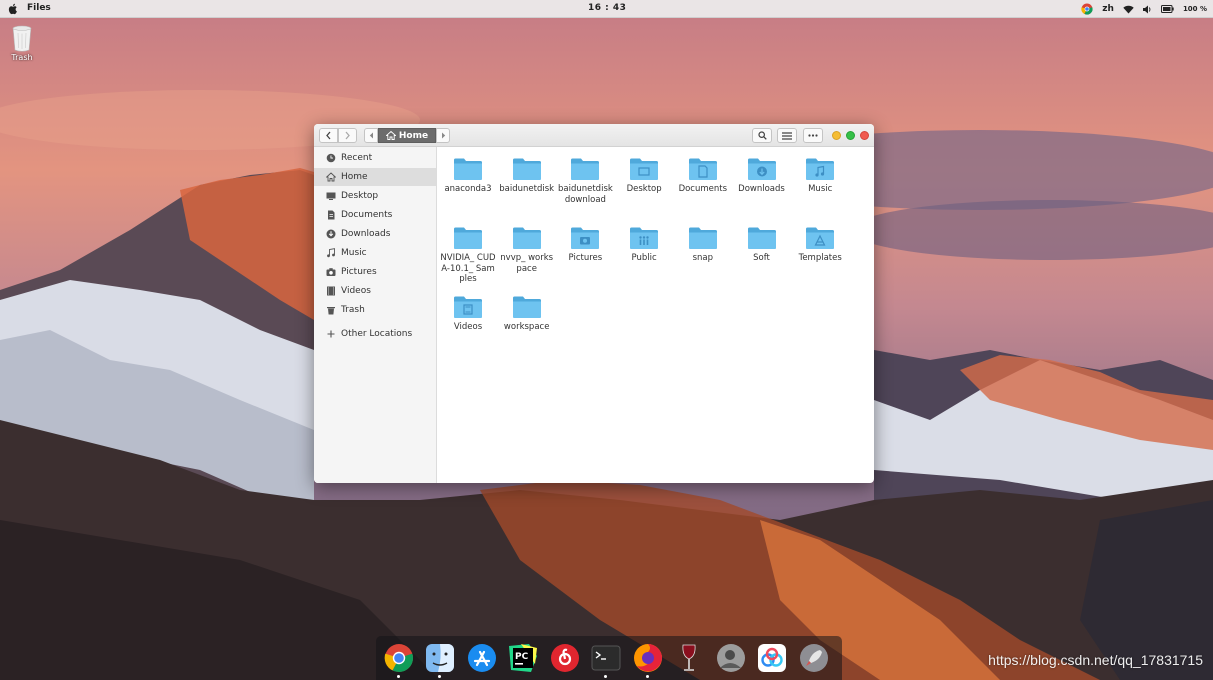 The image size is (1213, 680). I want to click on dock-app-store, so click(482, 658).